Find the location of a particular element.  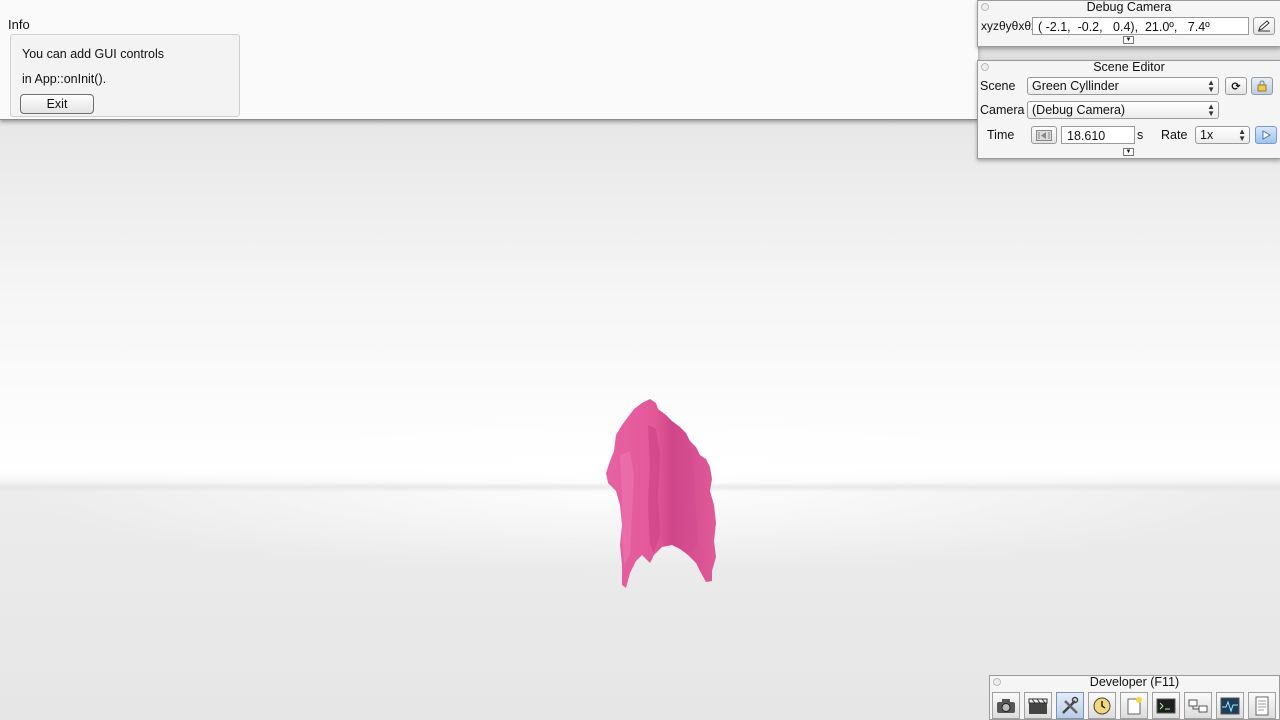

developer-toolbar: Developer (F11) is located at coordinates (1134, 697).